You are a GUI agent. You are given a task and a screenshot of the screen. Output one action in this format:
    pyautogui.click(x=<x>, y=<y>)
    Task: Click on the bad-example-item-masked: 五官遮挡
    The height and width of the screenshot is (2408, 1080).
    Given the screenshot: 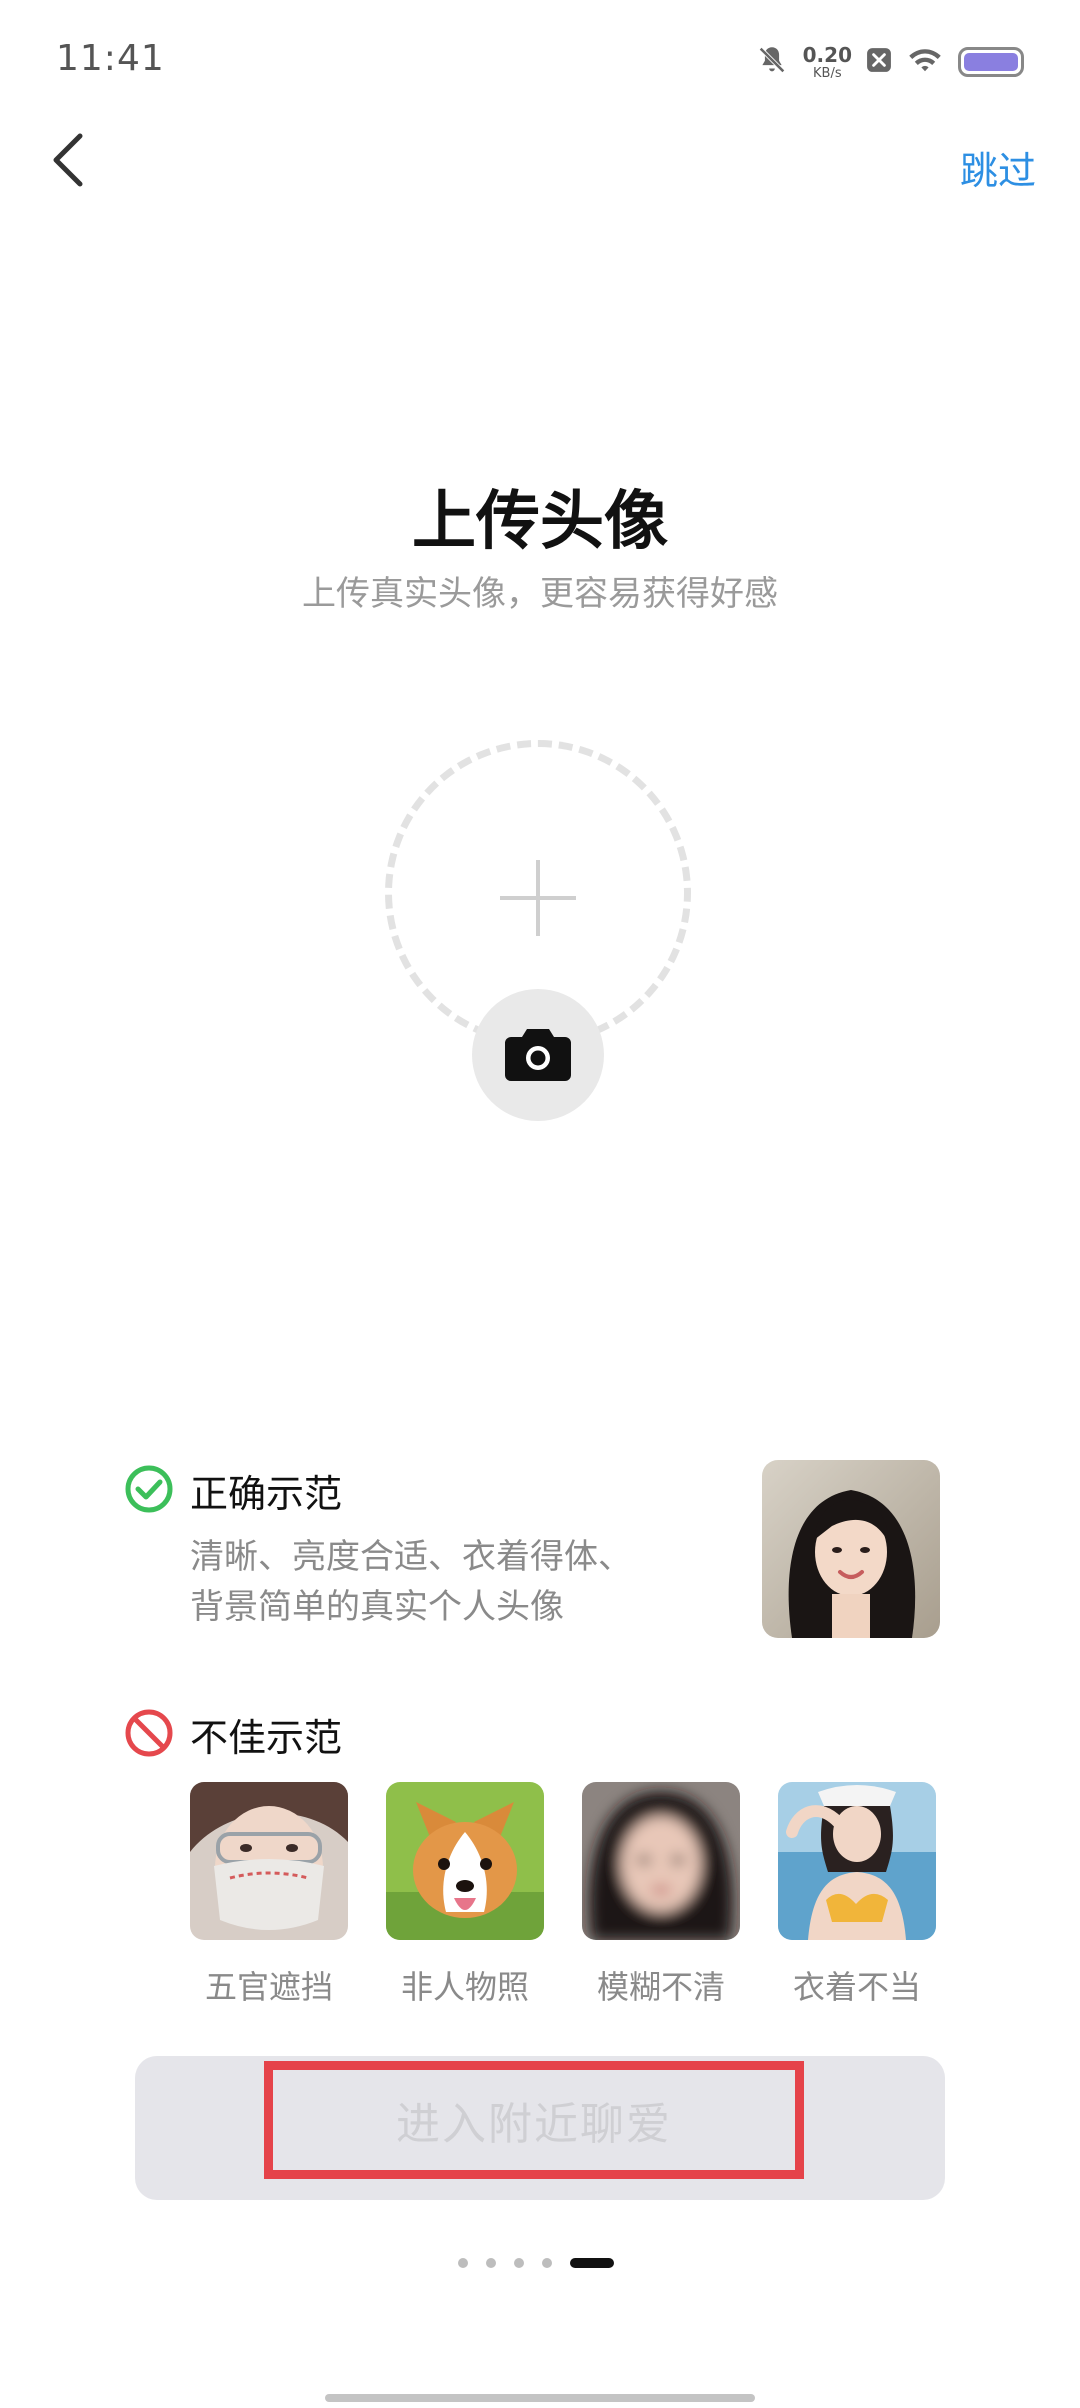 What is the action you would take?
    pyautogui.click(x=269, y=1895)
    